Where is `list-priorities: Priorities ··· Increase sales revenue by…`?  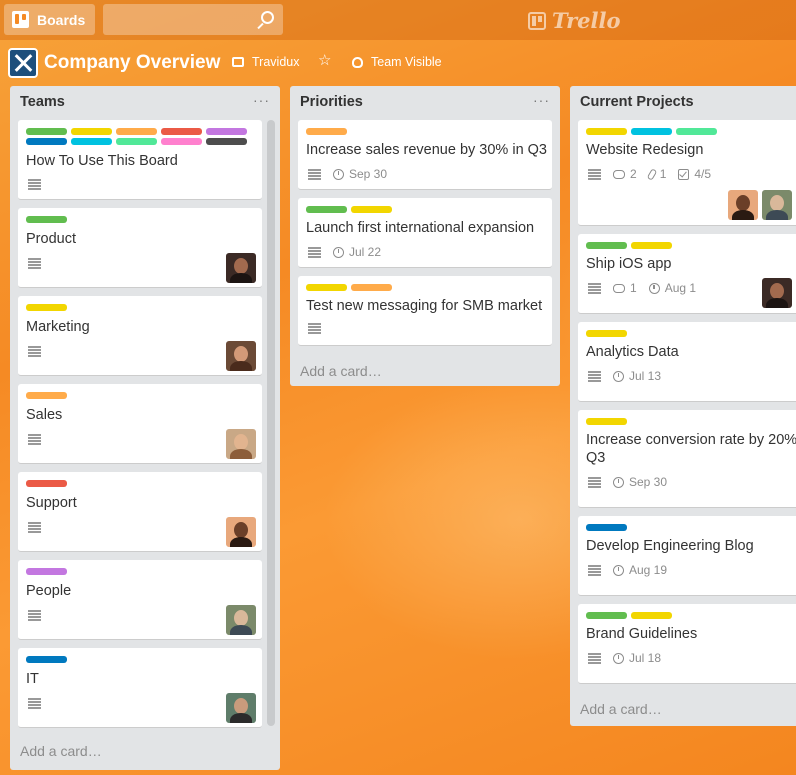
list-priorities: Priorities ··· Increase sales revenue by… is located at coordinates (425, 236).